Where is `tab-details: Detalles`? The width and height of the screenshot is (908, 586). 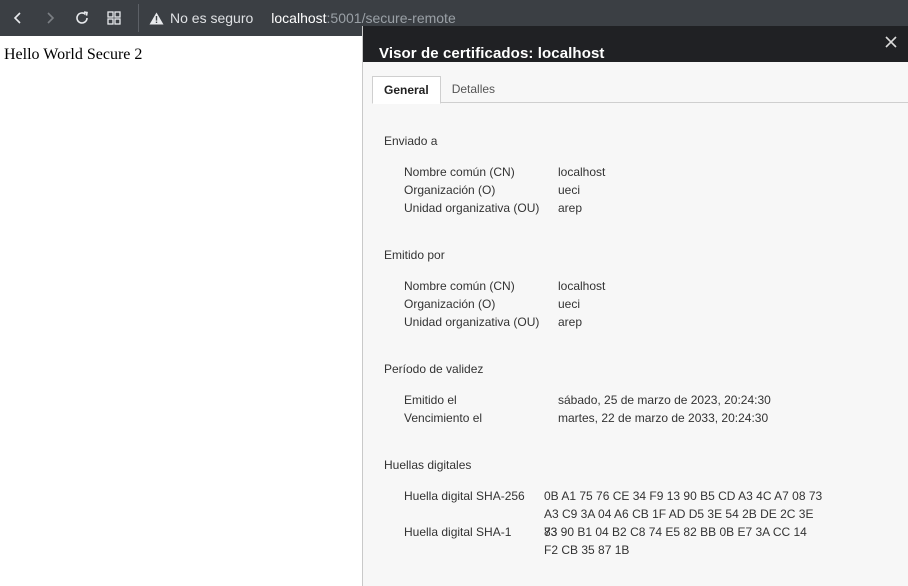
tab-details: Detalles is located at coordinates (473, 89).